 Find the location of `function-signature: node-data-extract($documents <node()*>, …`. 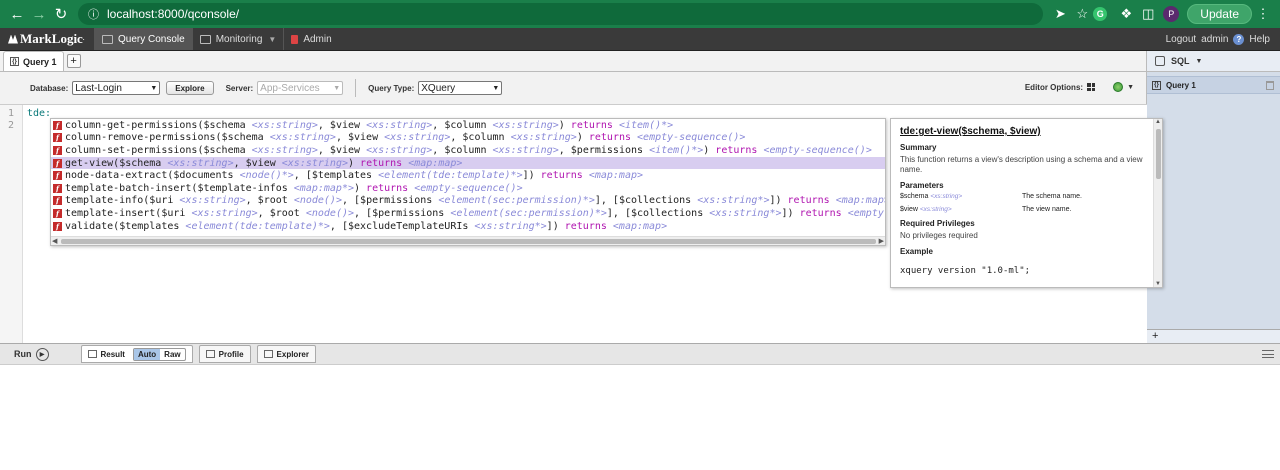

function-signature: node-data-extract($documents <node()*>, … is located at coordinates (354, 175).